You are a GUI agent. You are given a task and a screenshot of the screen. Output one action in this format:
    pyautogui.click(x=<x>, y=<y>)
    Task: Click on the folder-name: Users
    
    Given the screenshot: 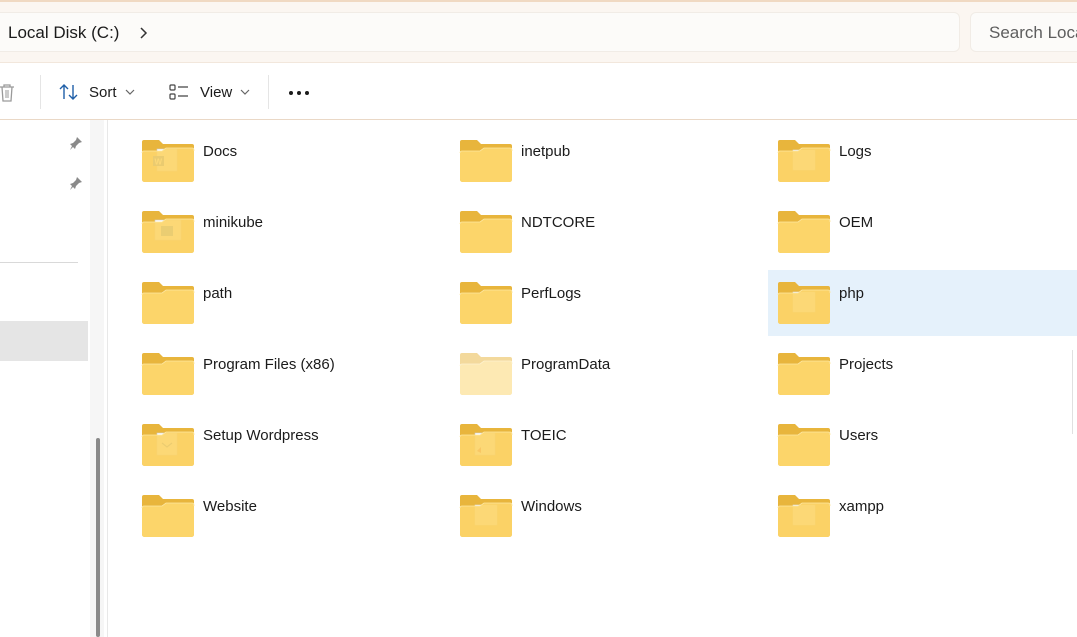 What is the action you would take?
    pyautogui.click(x=859, y=435)
    